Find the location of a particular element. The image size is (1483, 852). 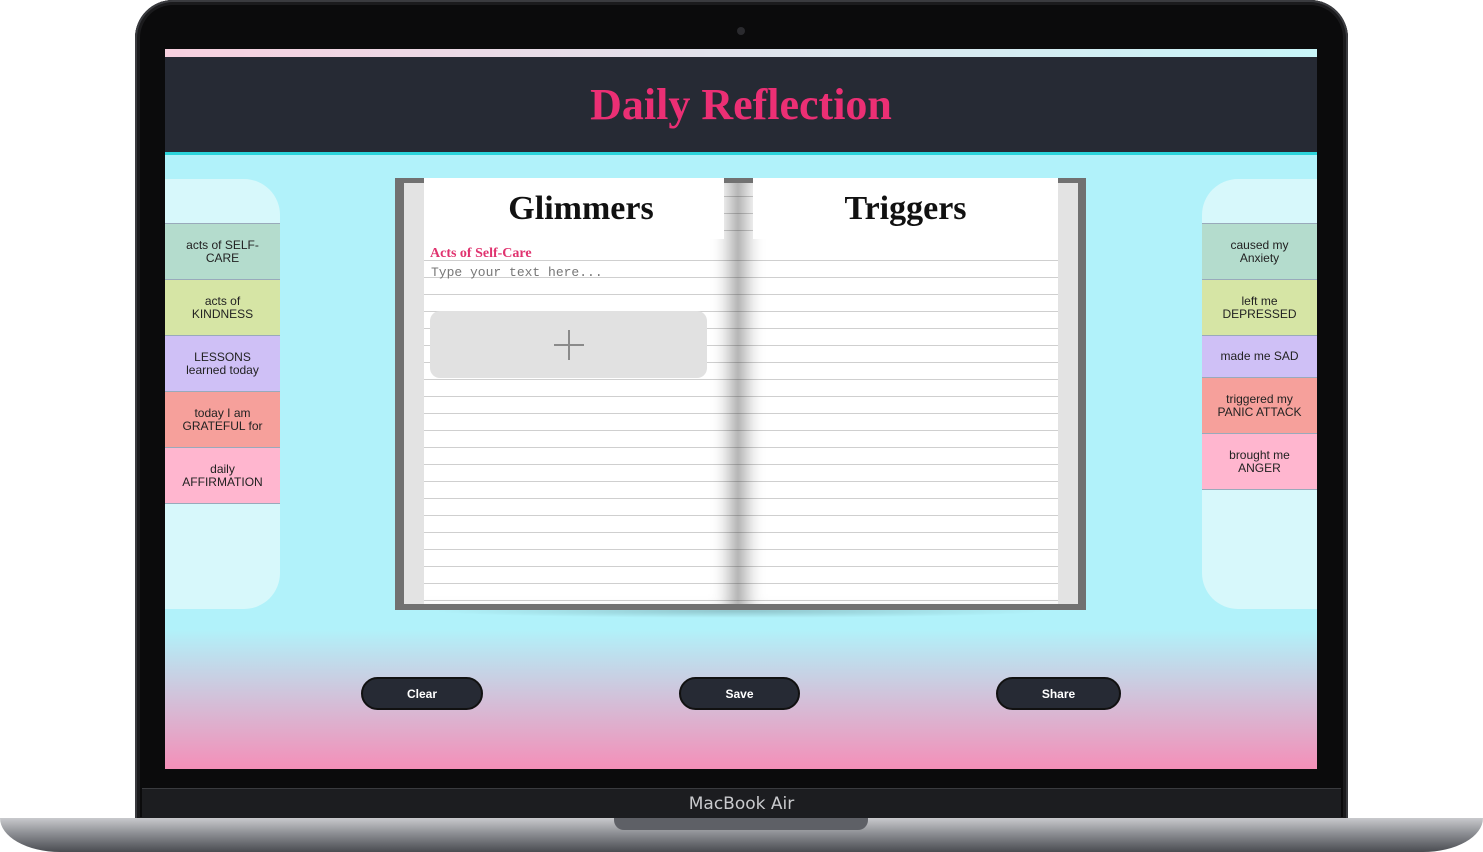

share-button: Share is located at coordinates (1058, 693).